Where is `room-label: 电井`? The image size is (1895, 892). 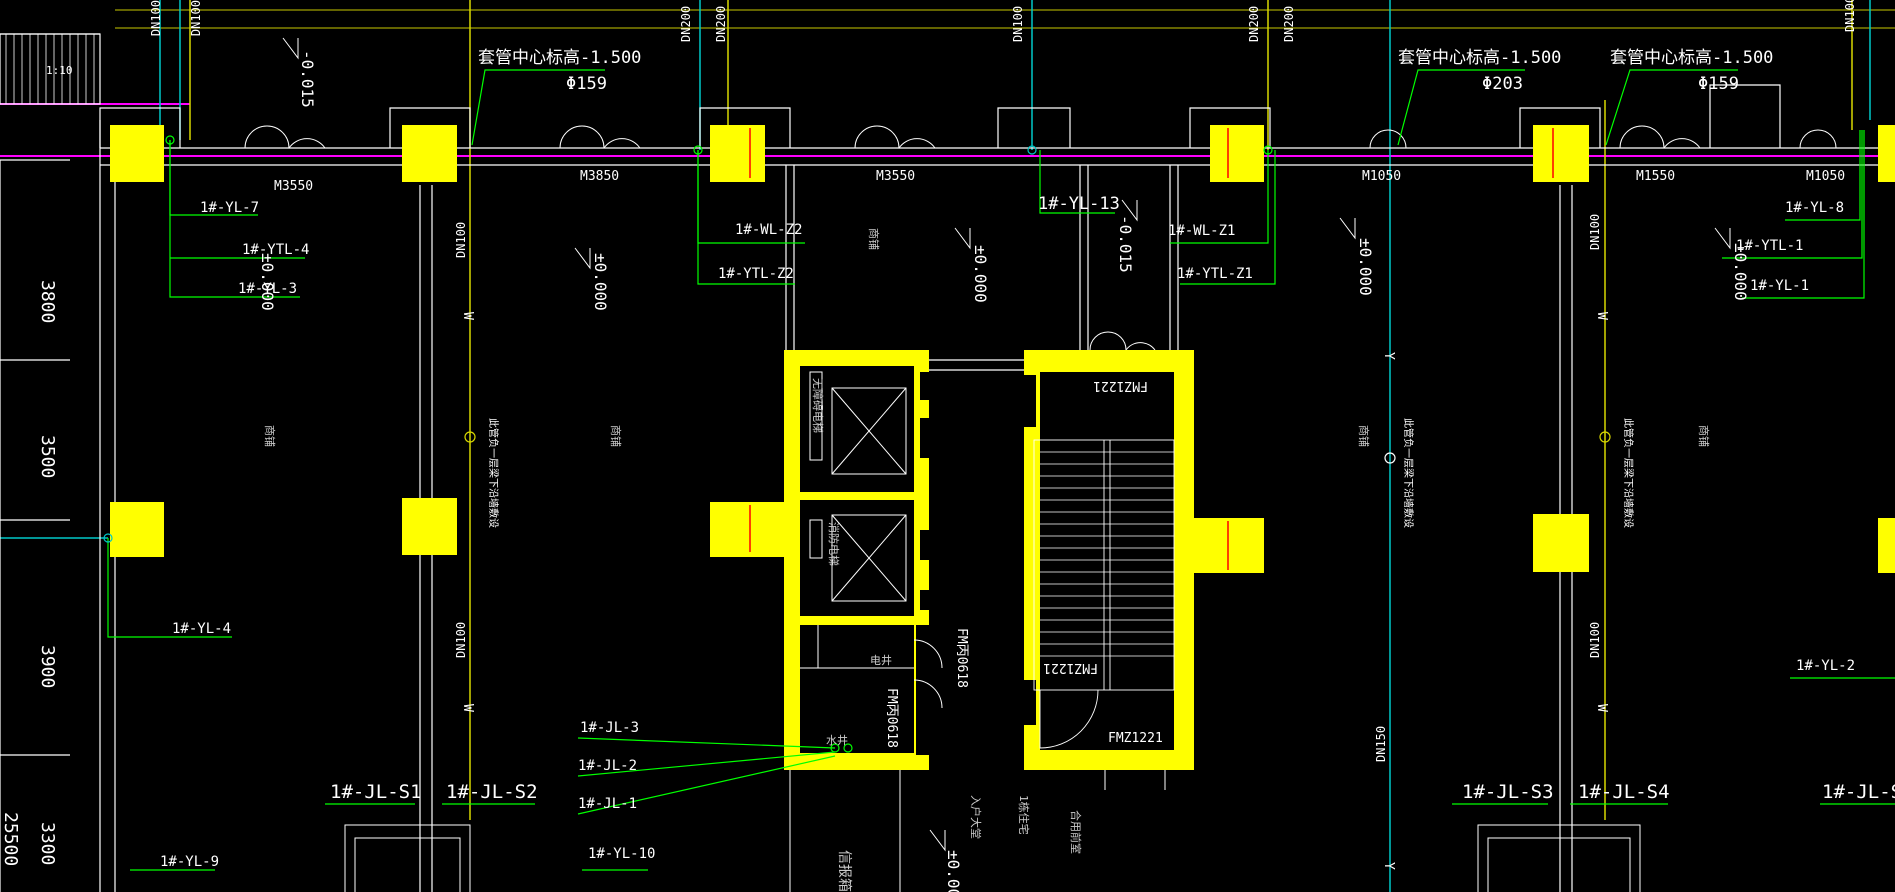 room-label: 电井 is located at coordinates (881, 660).